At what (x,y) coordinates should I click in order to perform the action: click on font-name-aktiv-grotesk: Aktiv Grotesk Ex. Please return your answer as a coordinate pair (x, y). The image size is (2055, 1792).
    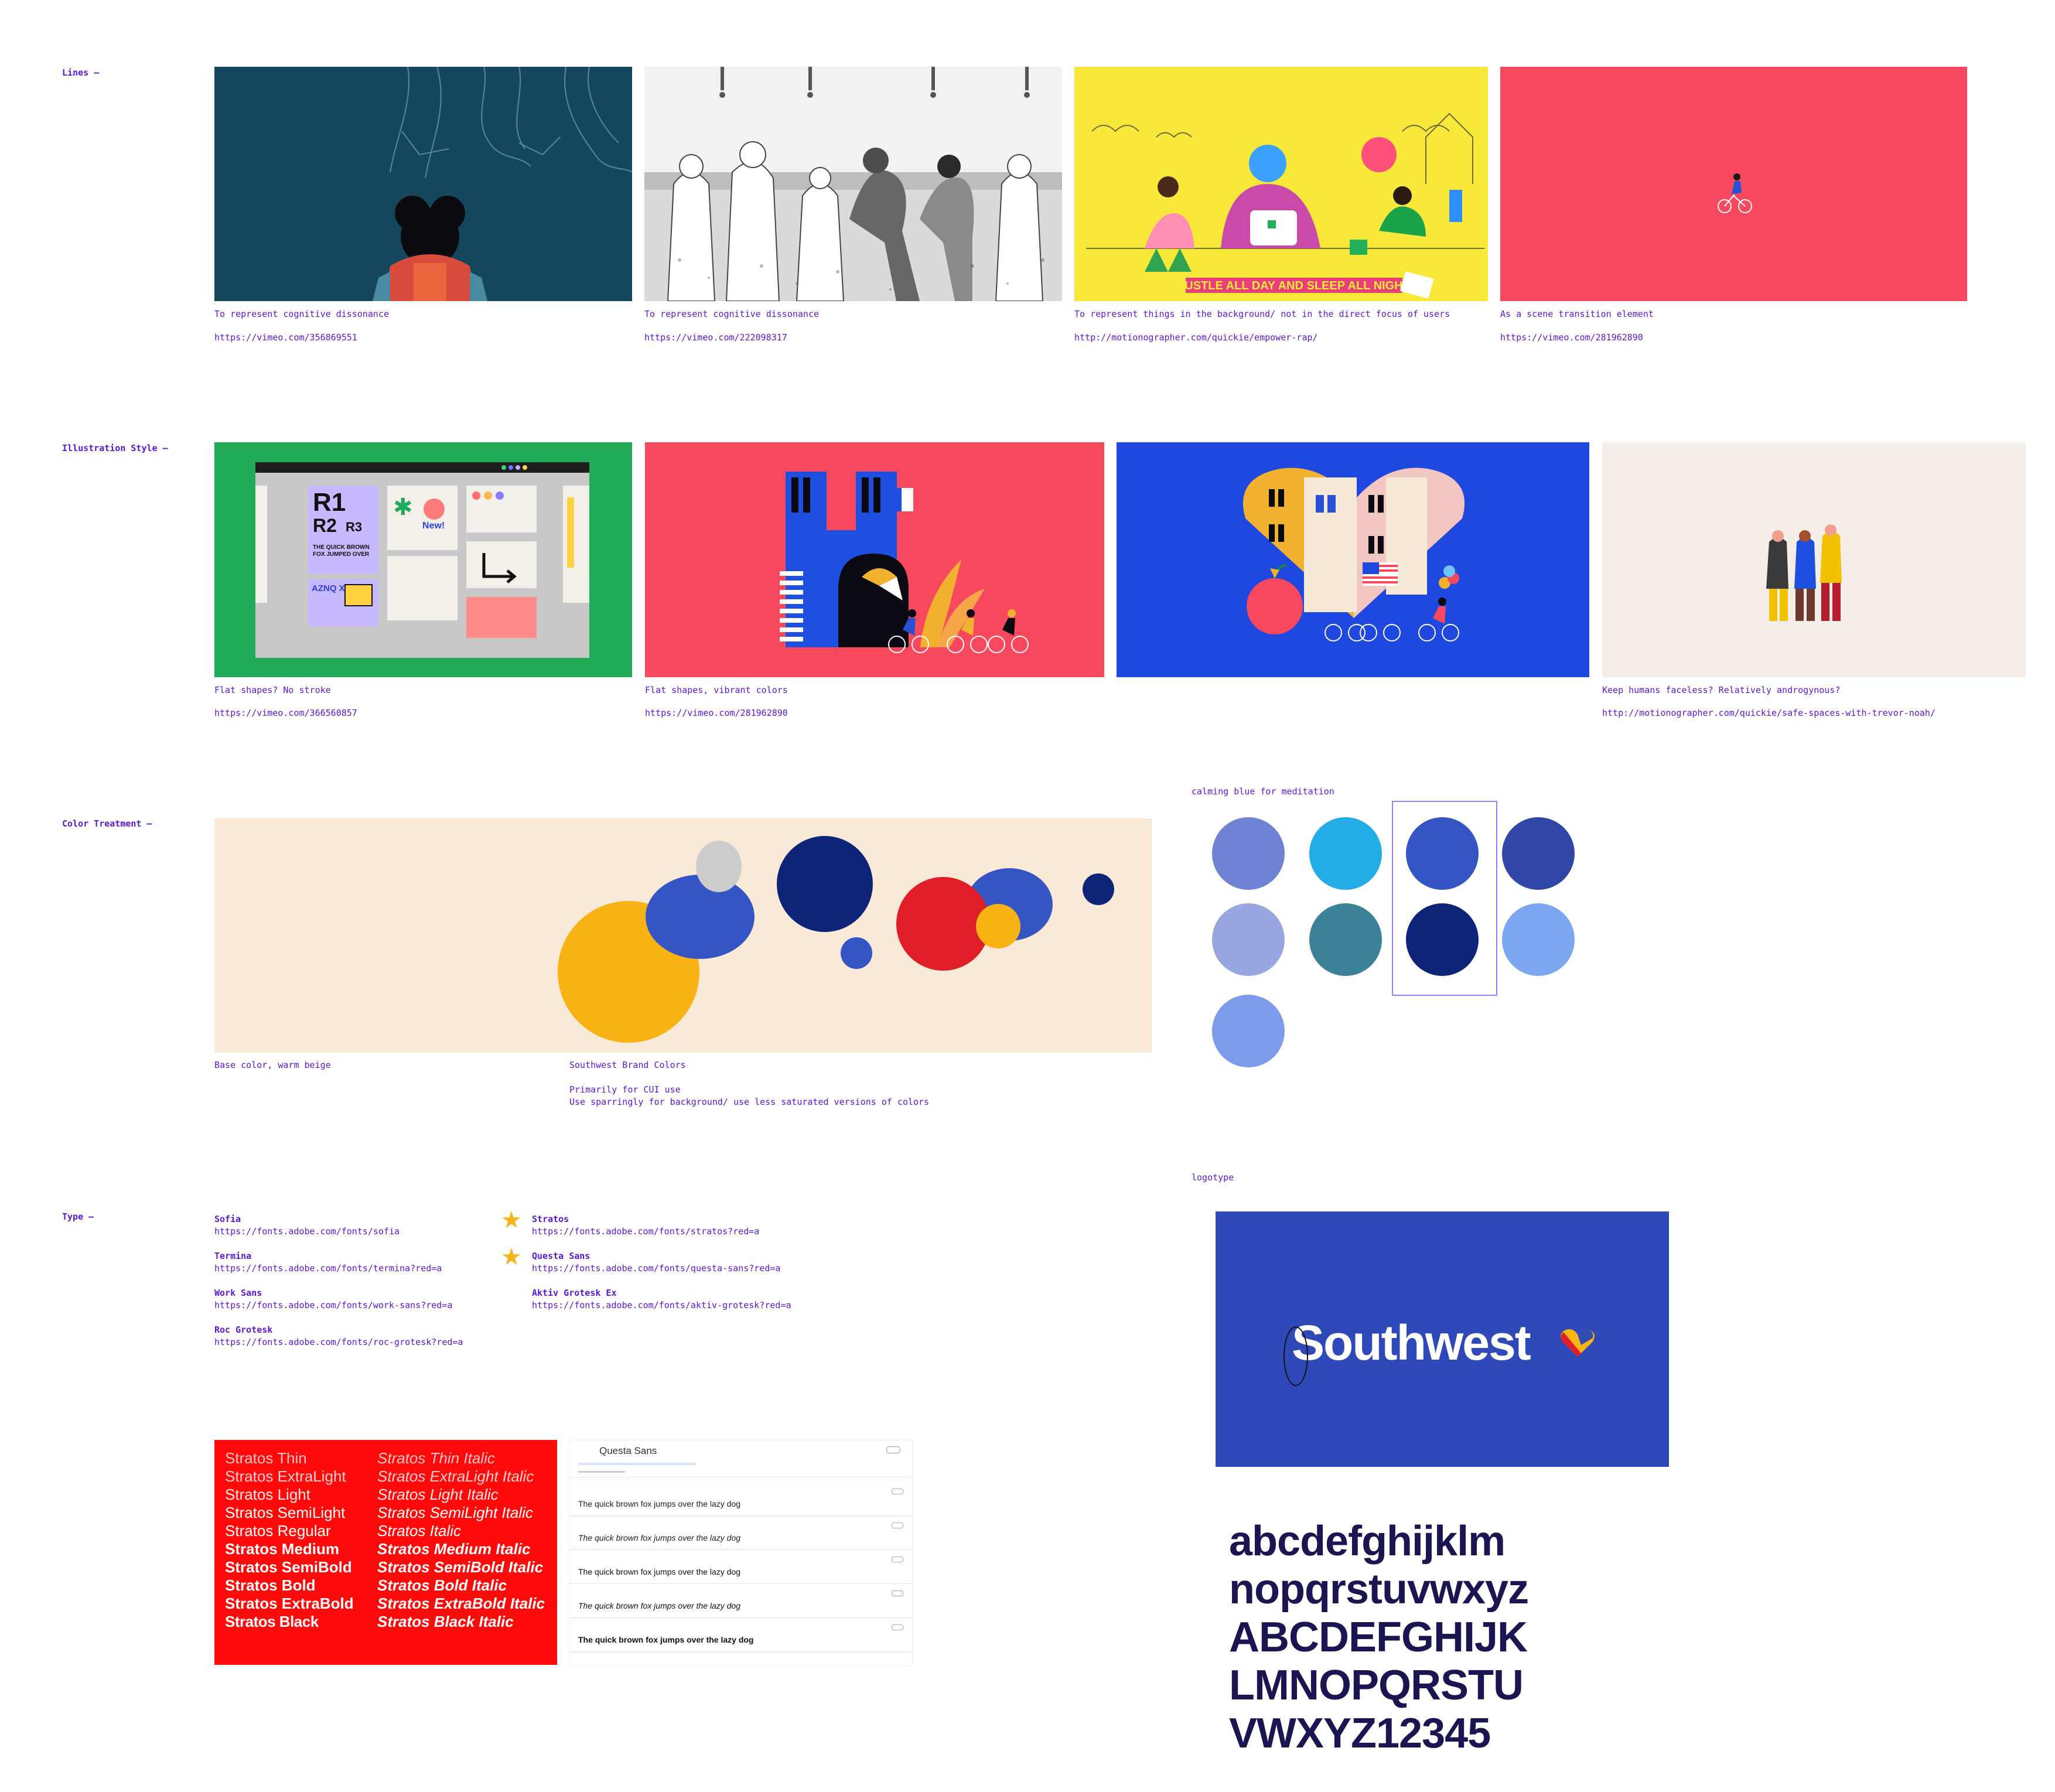
    Looking at the image, I should click on (575, 1293).